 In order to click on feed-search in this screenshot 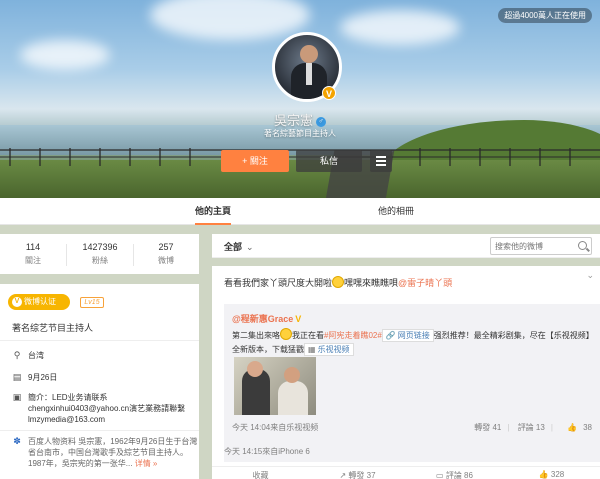, I will do `click(541, 246)`.